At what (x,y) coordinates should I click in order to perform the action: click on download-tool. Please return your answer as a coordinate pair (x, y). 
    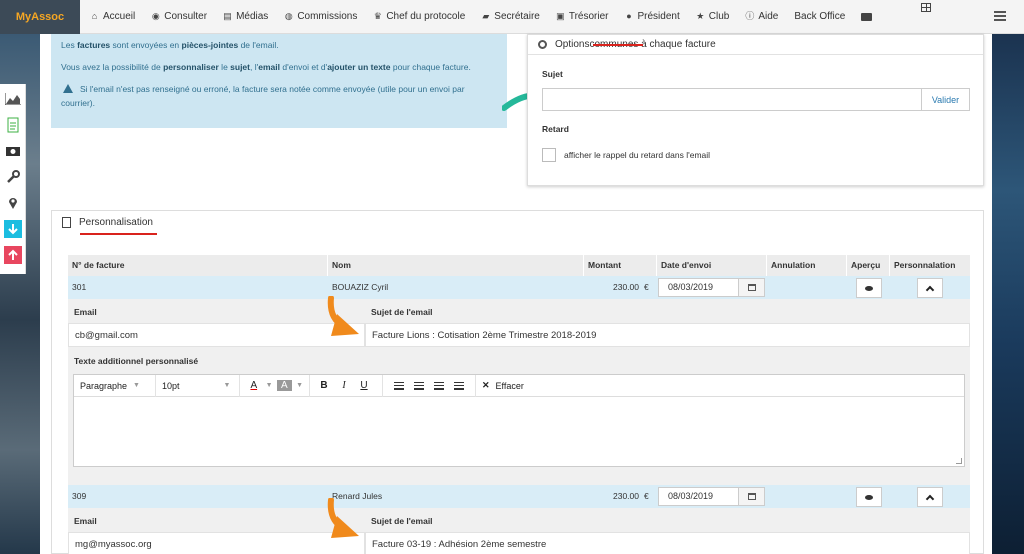
    Looking at the image, I should click on (13, 229).